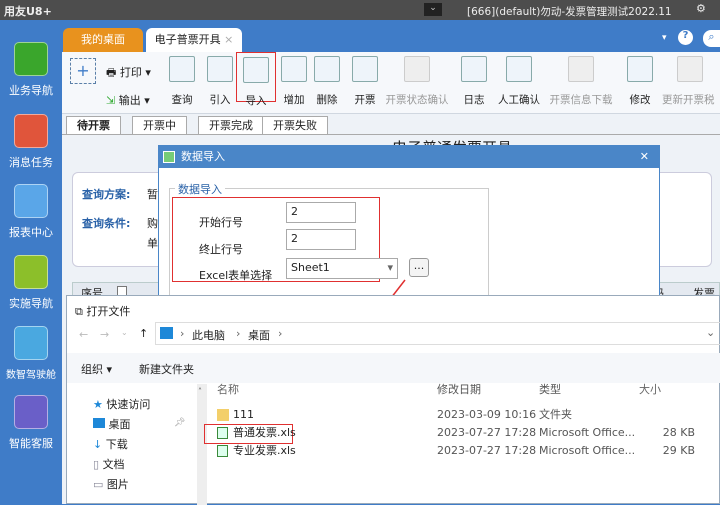 This screenshot has height=505, width=720. Describe the element at coordinates (264, 450) in the screenshot. I see `file-name: 专业发票.xls` at that location.